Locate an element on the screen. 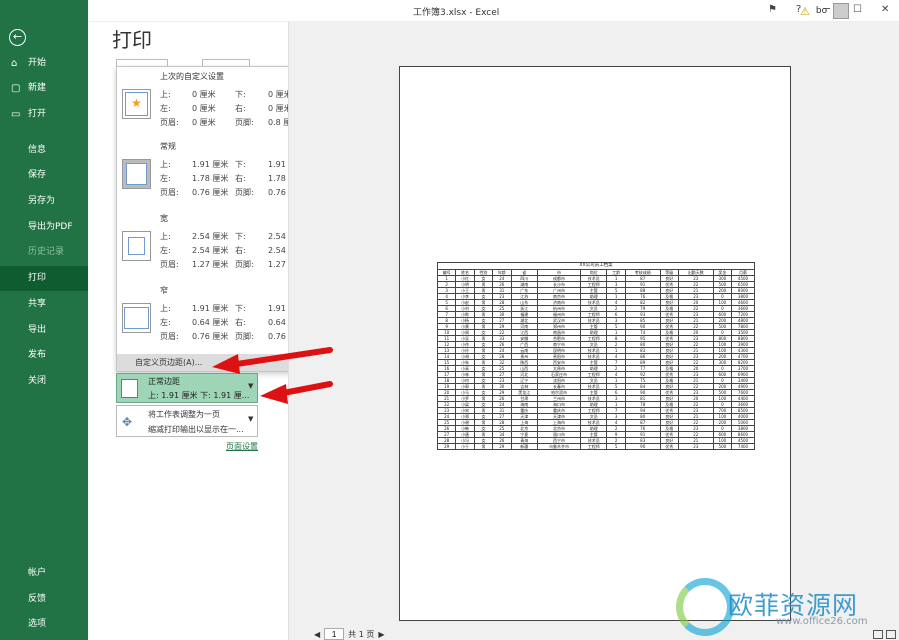  margin-option-name: 常规 is located at coordinates (168, 146).